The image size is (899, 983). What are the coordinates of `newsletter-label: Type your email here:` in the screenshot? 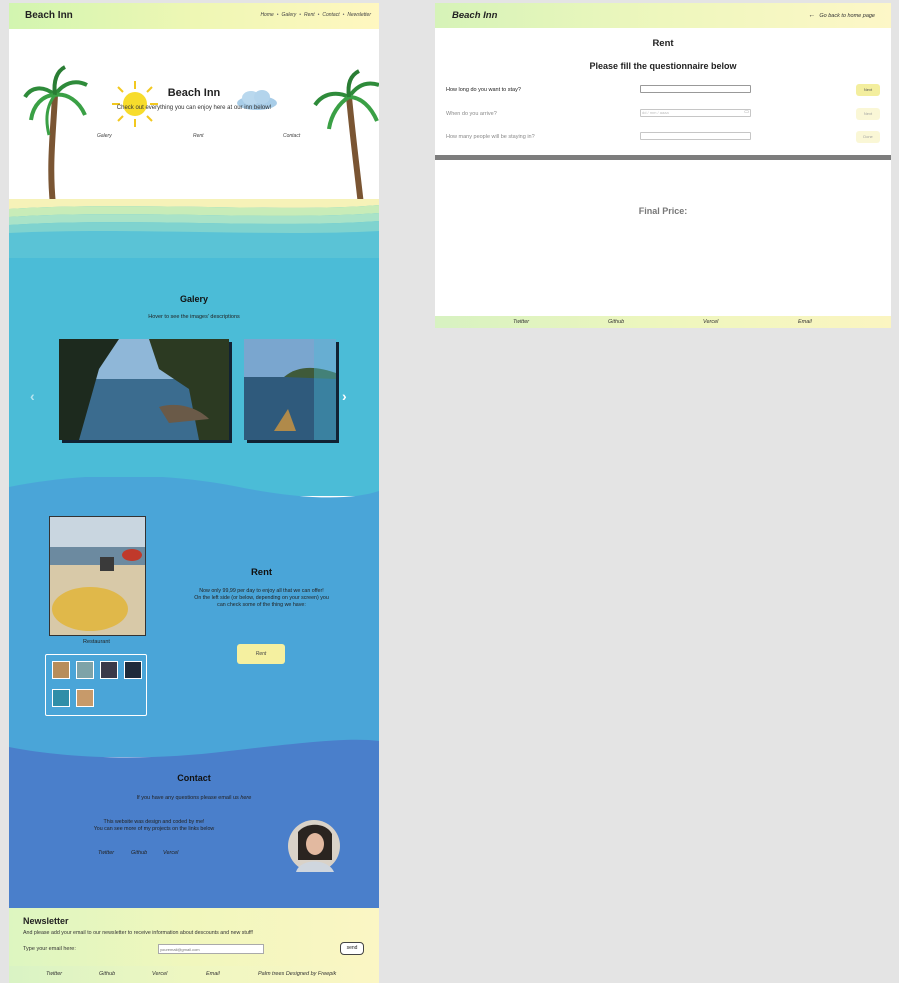 It's located at (49, 949).